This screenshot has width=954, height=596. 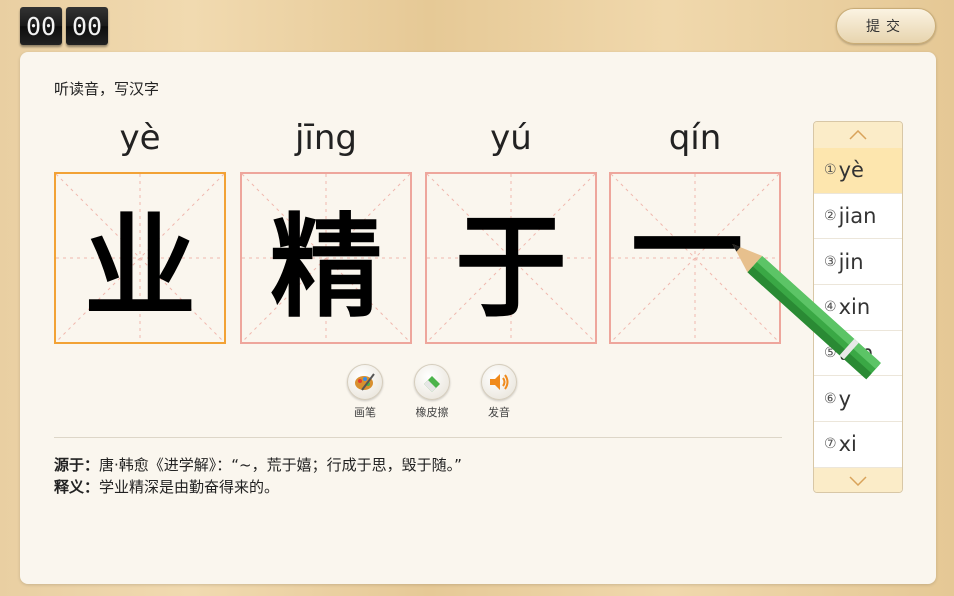 What do you see at coordinates (326, 138) in the screenshot?
I see `pinyin-label-2: jīng` at bounding box center [326, 138].